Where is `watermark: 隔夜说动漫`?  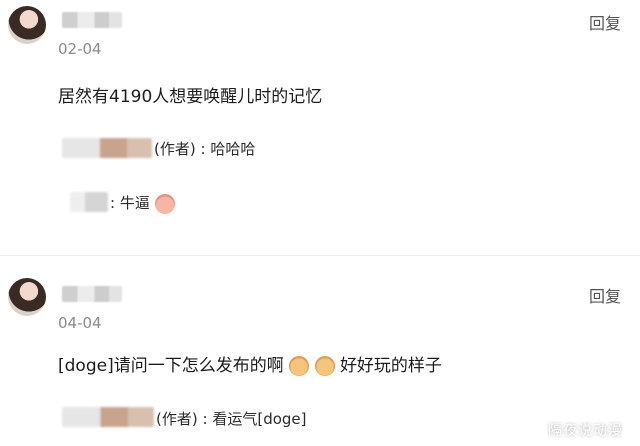
watermark: 隔夜说动漫 is located at coordinates (585, 431).